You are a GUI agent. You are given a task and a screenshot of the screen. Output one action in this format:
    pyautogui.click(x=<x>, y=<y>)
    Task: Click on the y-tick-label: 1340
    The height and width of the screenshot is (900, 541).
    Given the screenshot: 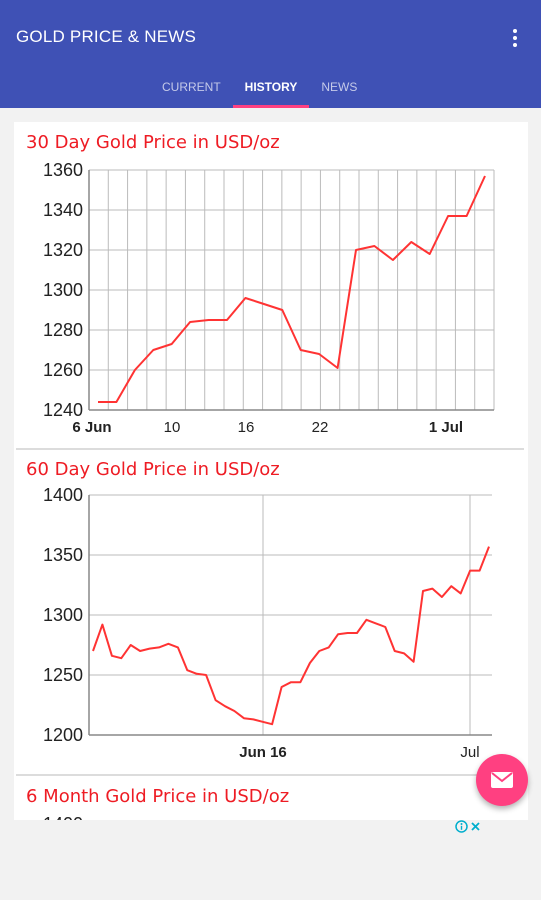 What is the action you would take?
    pyautogui.click(x=63, y=210)
    